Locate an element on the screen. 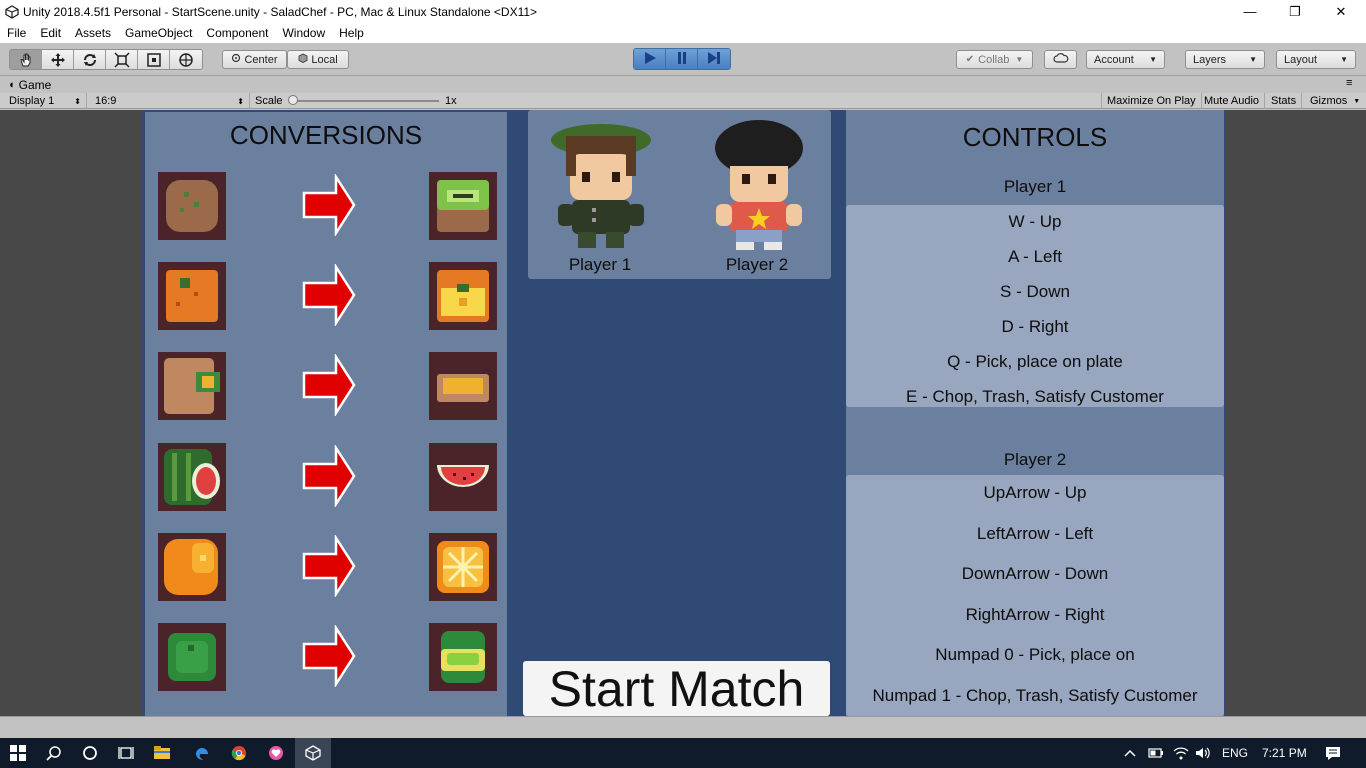 This screenshot has width=1366, height=768. scale-slider-track is located at coordinates (365, 101).